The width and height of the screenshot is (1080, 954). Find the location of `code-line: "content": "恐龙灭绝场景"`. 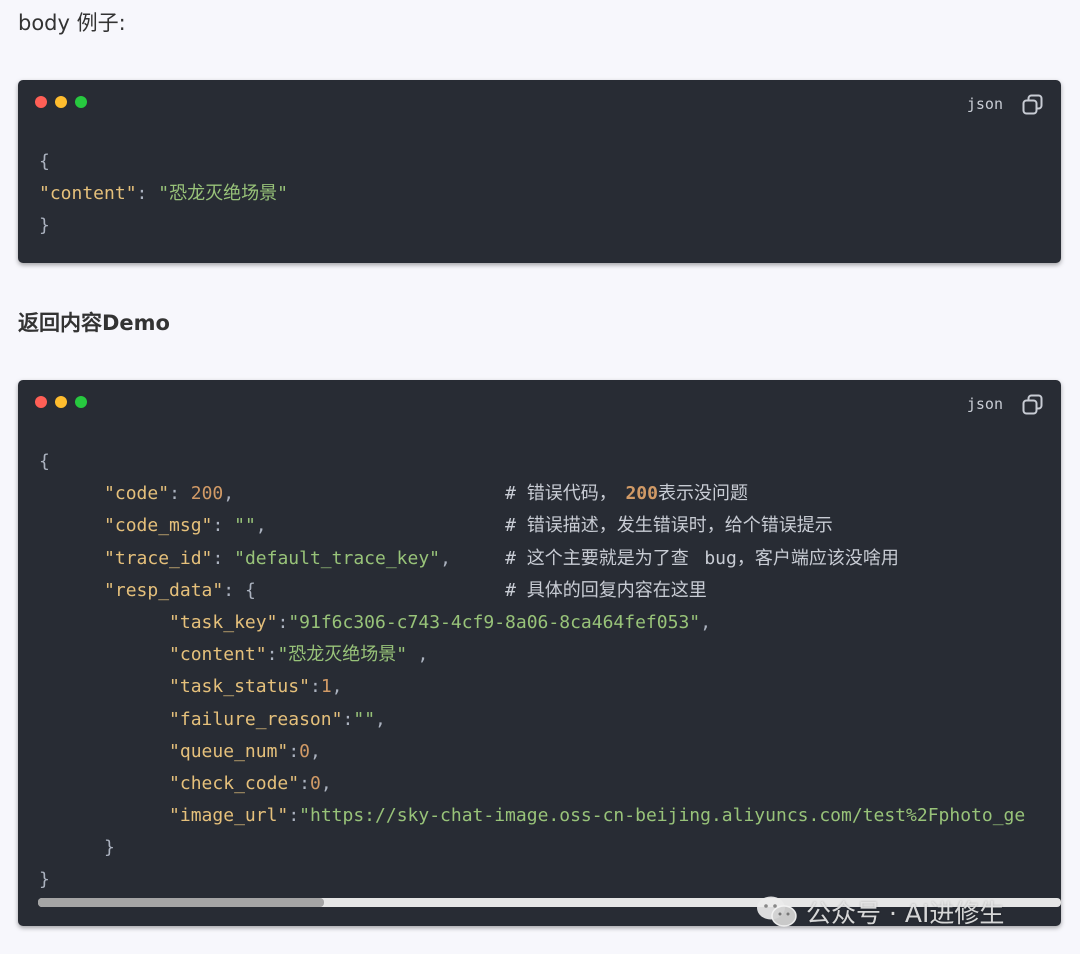

code-line: "content": "恐龙灭绝场景" is located at coordinates (540, 194).